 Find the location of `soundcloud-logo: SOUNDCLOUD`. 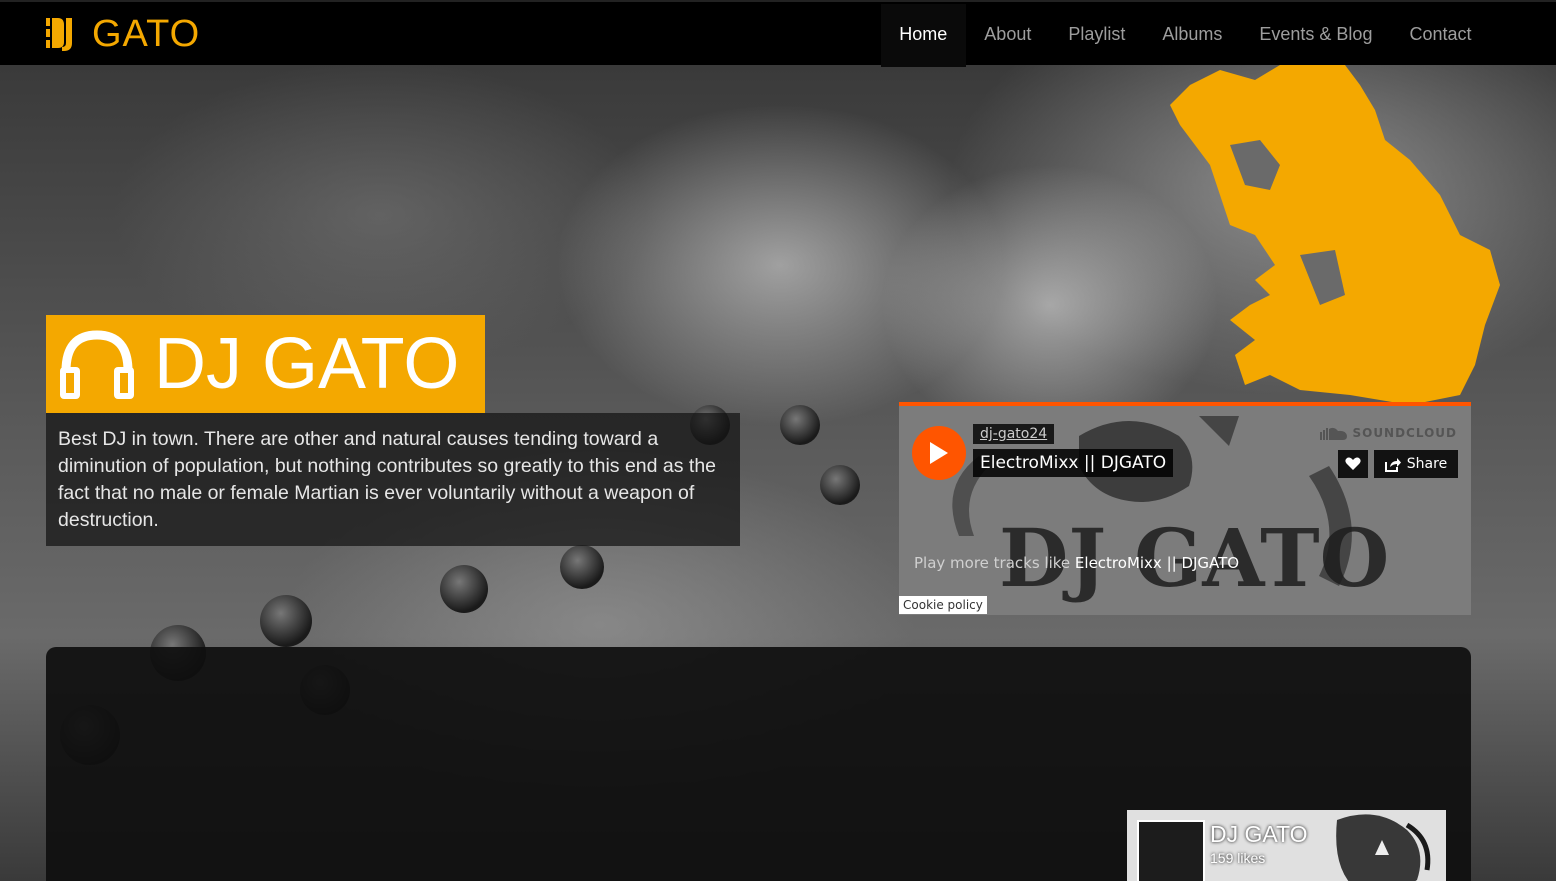

soundcloud-logo: SOUNDCLOUD is located at coordinates (1388, 433).